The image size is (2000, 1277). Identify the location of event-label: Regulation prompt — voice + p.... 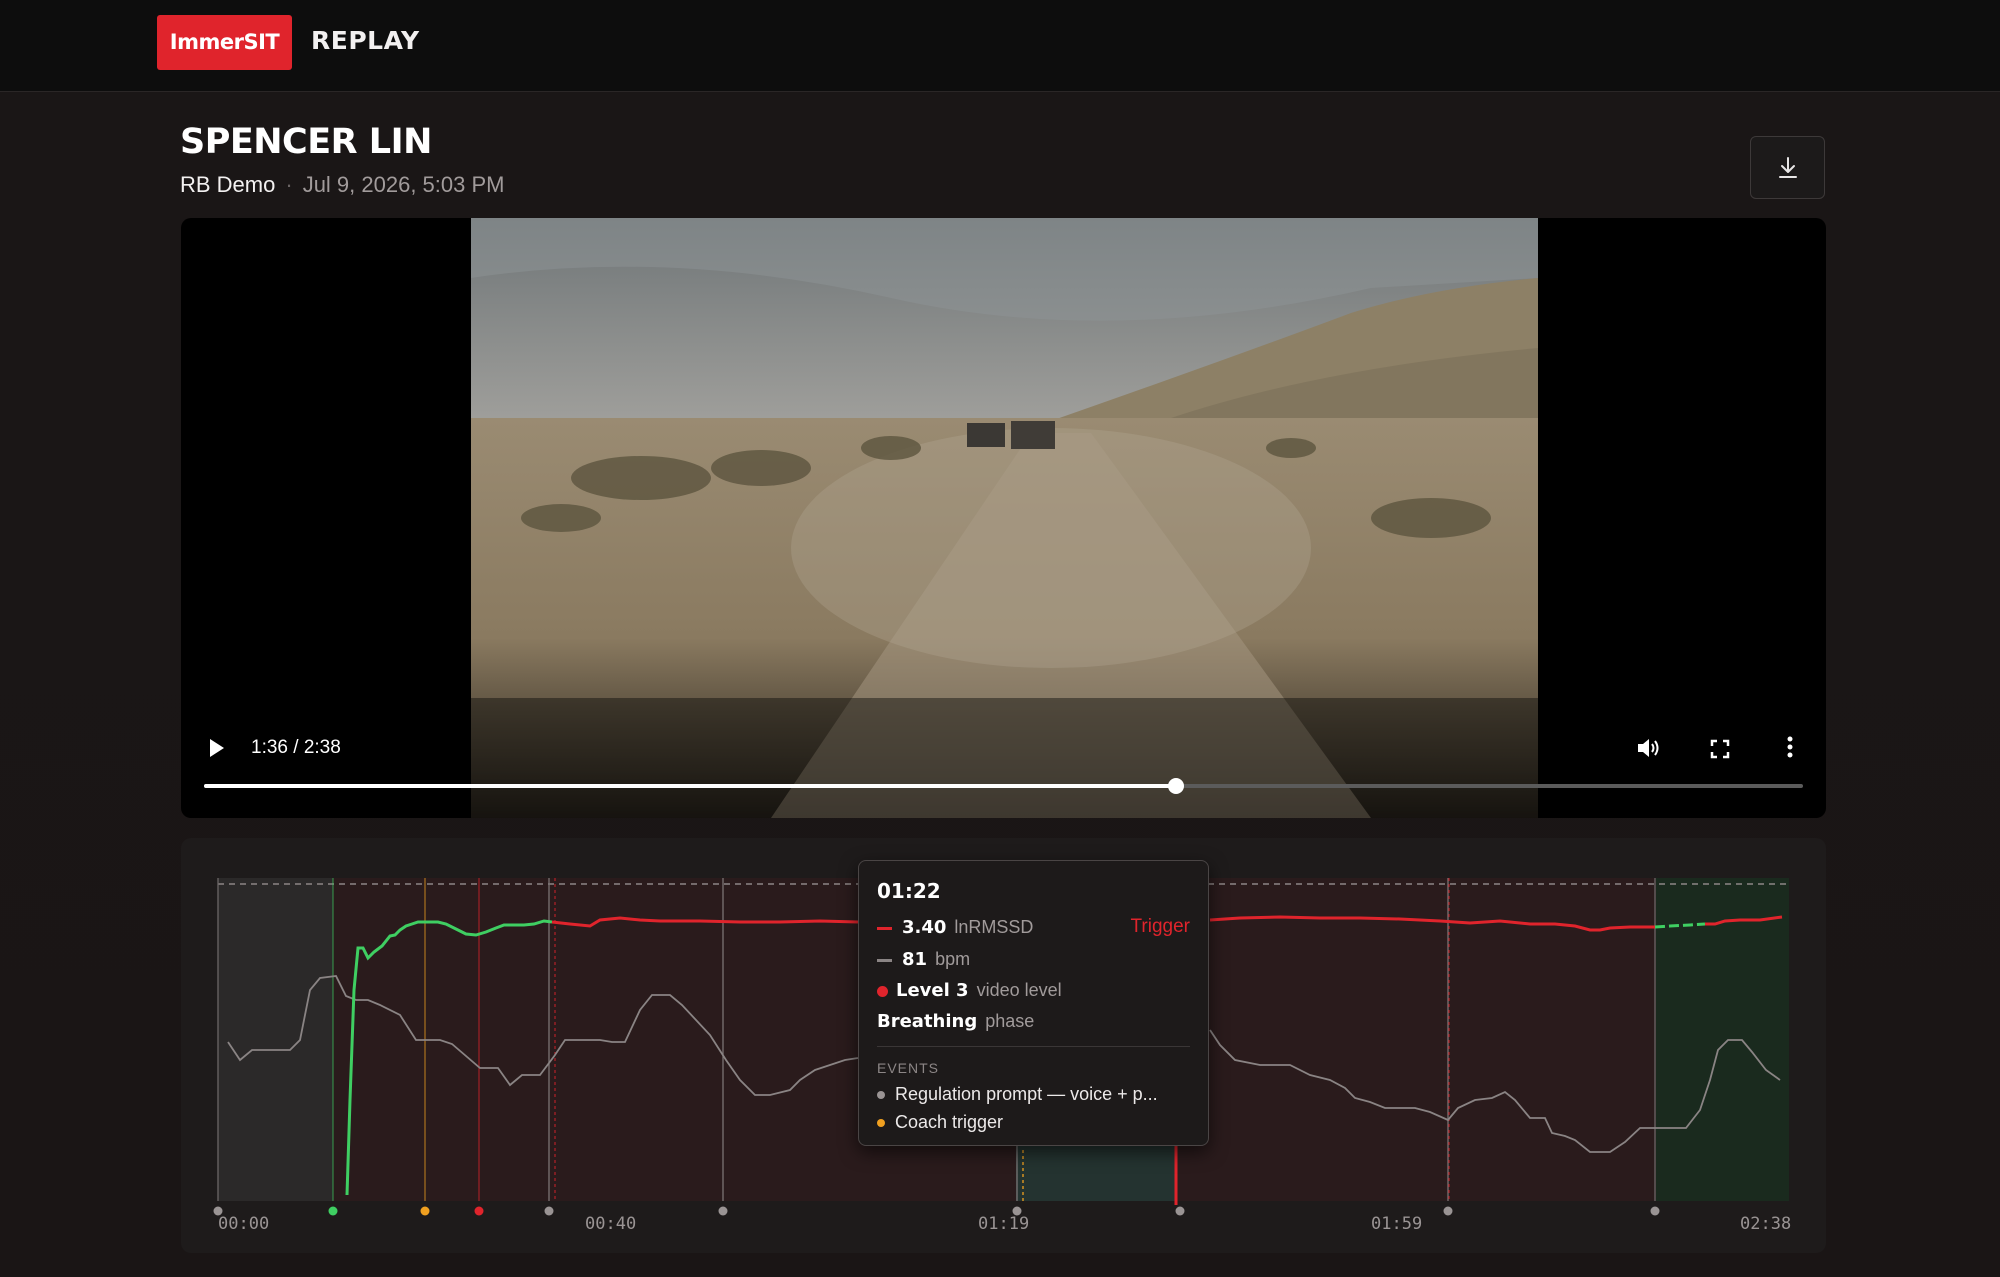
(1026, 1094).